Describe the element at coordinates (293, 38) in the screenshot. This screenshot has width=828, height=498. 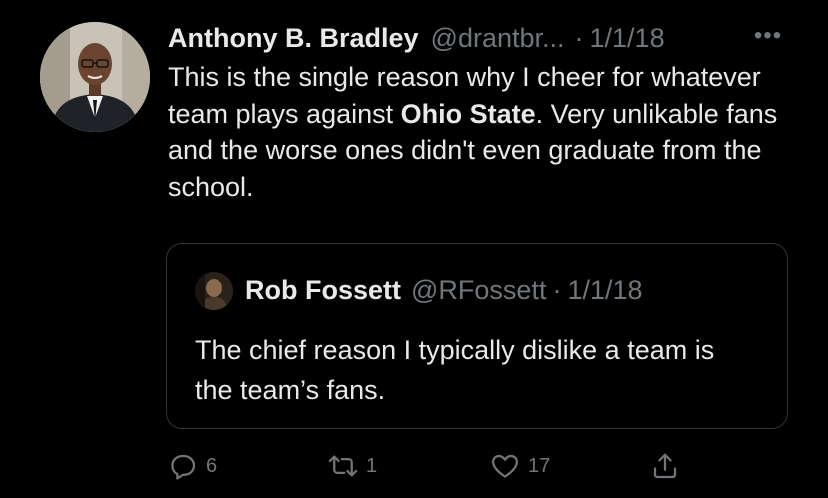
I see `author-name: Anthony B. Bradley` at that location.